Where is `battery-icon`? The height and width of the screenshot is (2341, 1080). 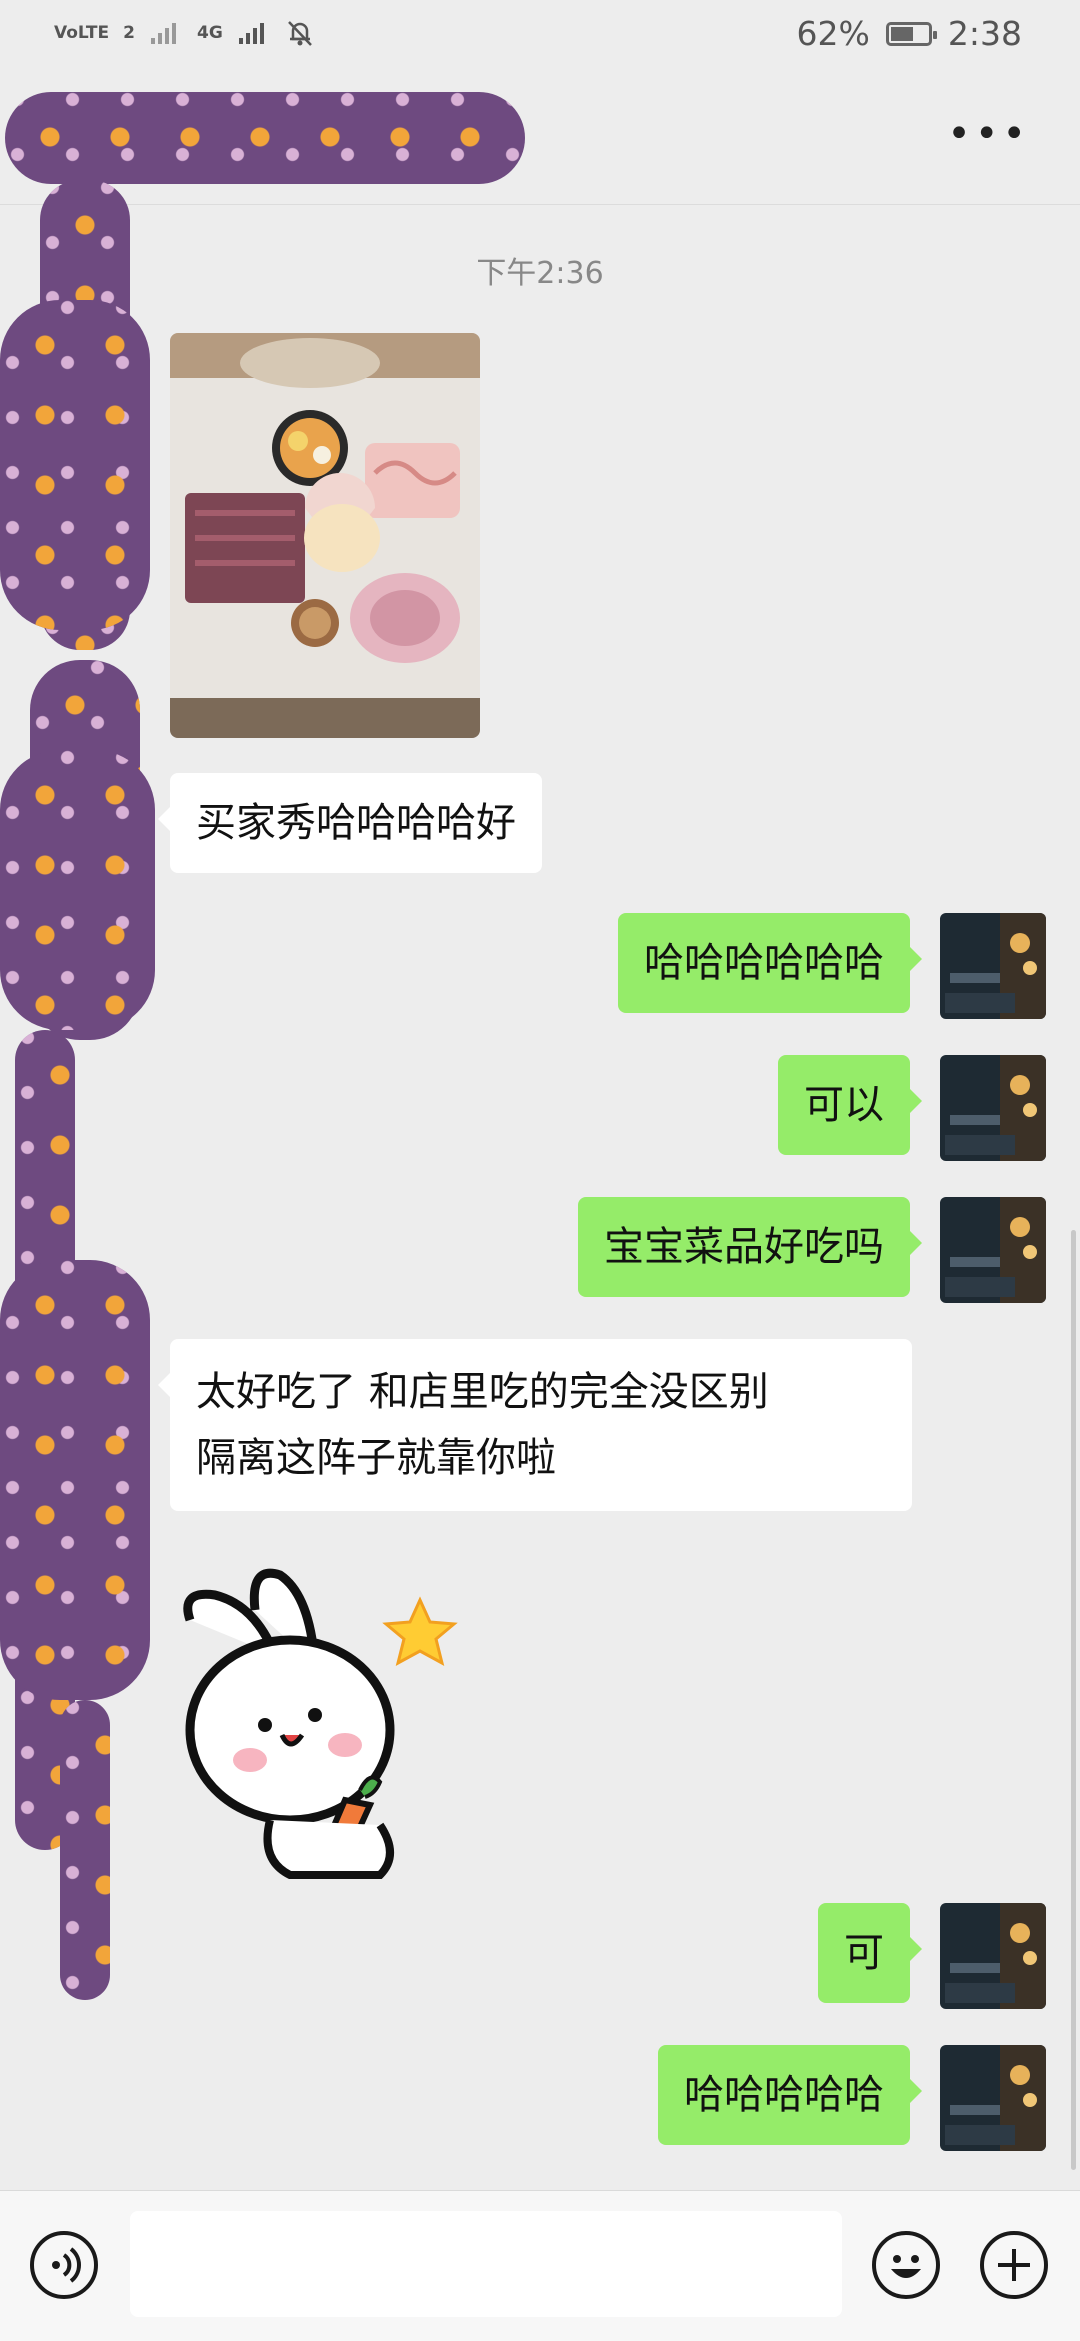 battery-icon is located at coordinates (911, 33).